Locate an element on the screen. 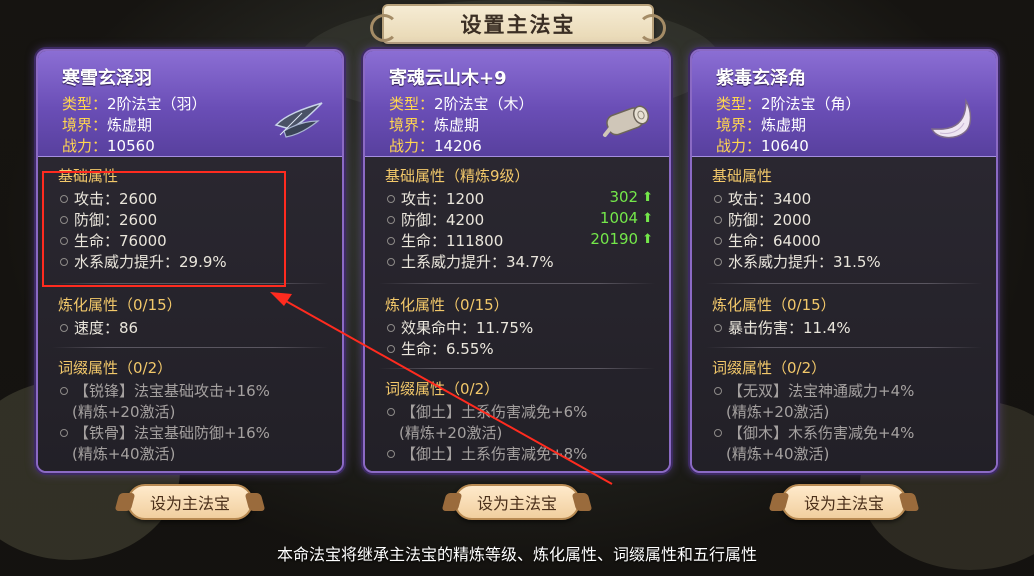  treasure-power: 战力：14206 is located at coordinates (435, 146).